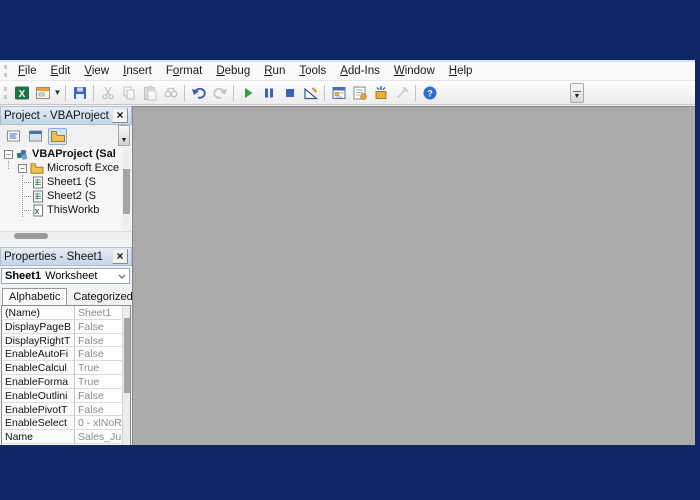  What do you see at coordinates (184, 71) in the screenshot?
I see `menu-item-format: Format` at bounding box center [184, 71].